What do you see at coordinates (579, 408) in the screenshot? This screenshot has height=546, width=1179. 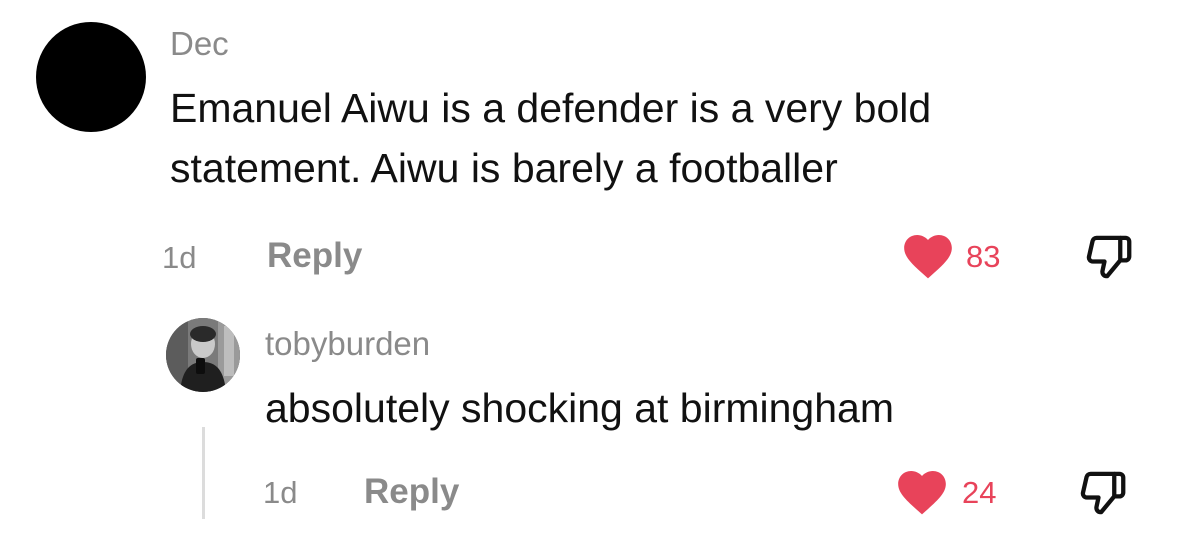 I see `reply-text: absolutely shocking at birmingham` at bounding box center [579, 408].